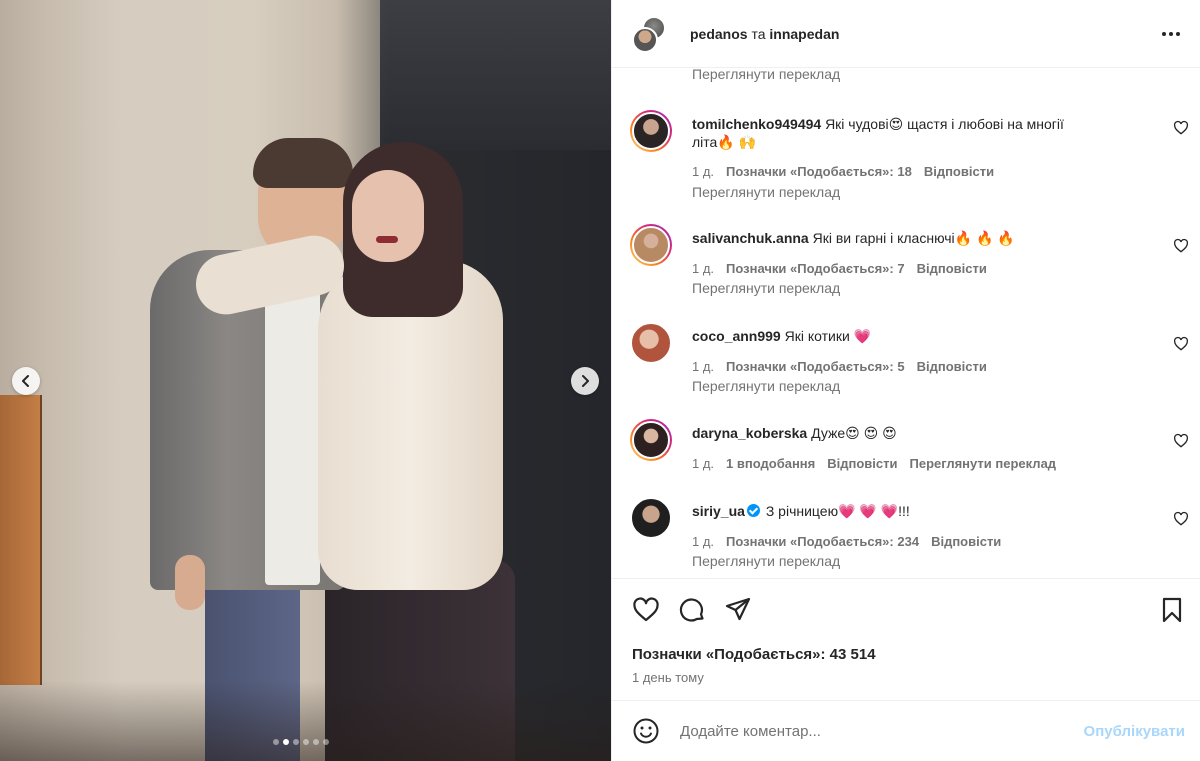 The height and width of the screenshot is (761, 1200). I want to click on add-comment-bar: Опублікувати, so click(906, 731).